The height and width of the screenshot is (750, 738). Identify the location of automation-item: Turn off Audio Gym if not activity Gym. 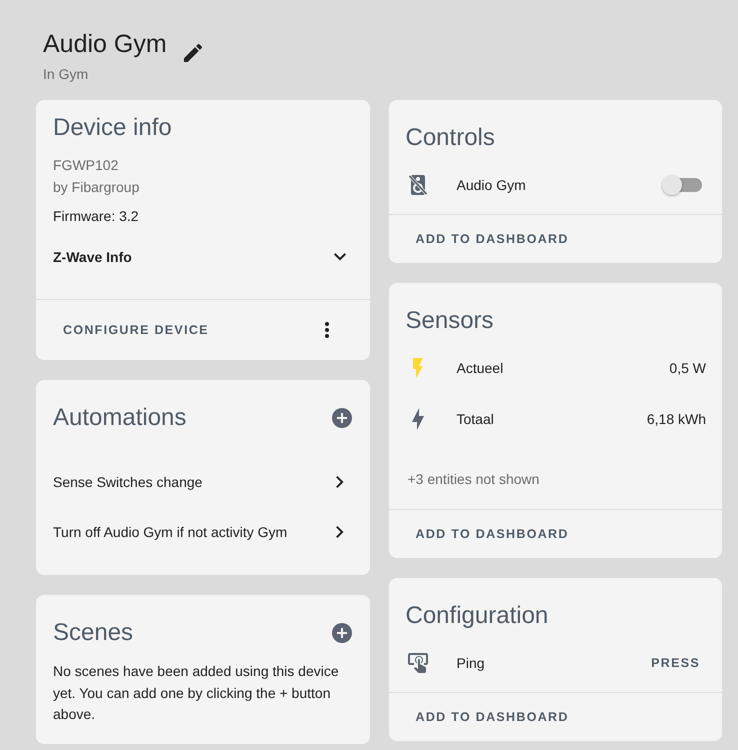
(203, 532).